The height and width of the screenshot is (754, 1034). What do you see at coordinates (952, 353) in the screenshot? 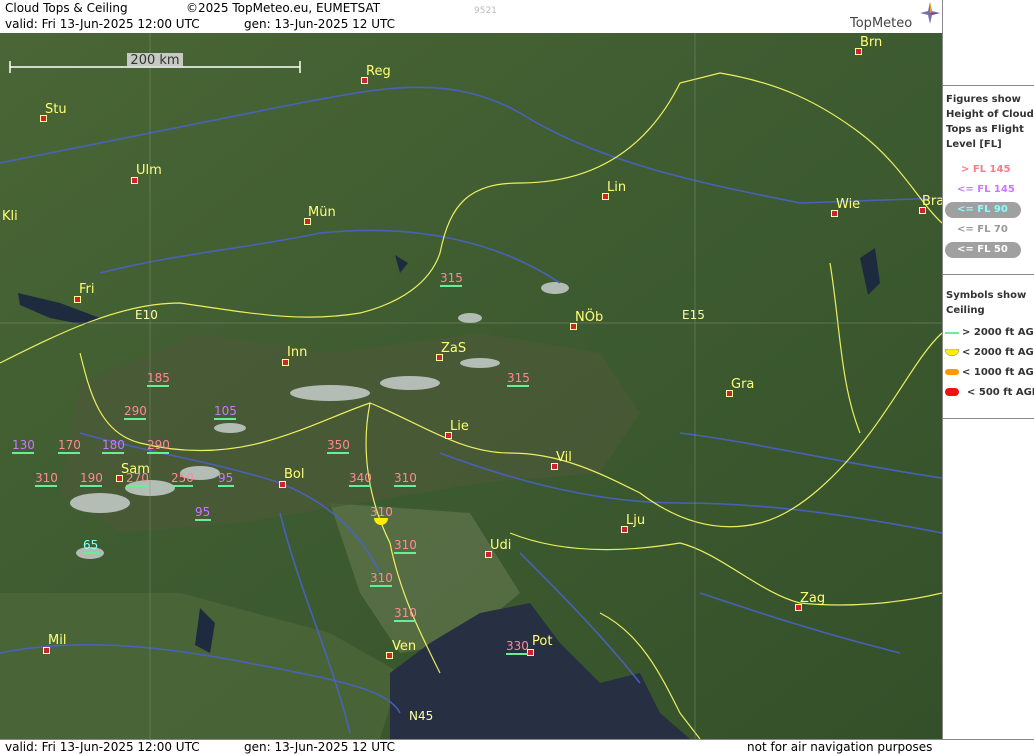
I see `ceiling-symbol-yellow` at bounding box center [952, 353].